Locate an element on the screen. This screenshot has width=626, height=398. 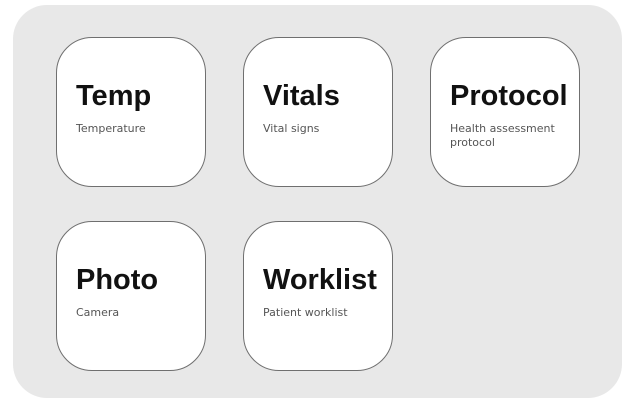
vitals-tile-subtitle: Vital signs is located at coordinates (291, 128).